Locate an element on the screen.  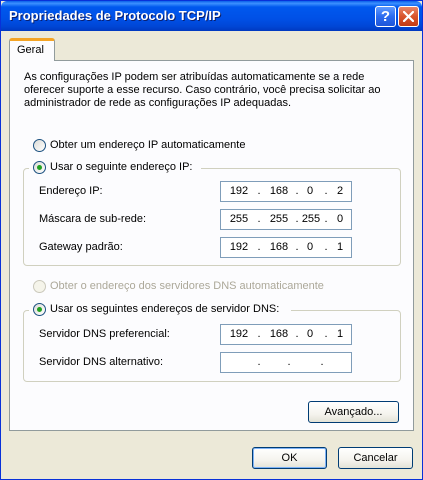
alternate-dns-label: Servidor DNS alternativo: is located at coordinates (101, 362).